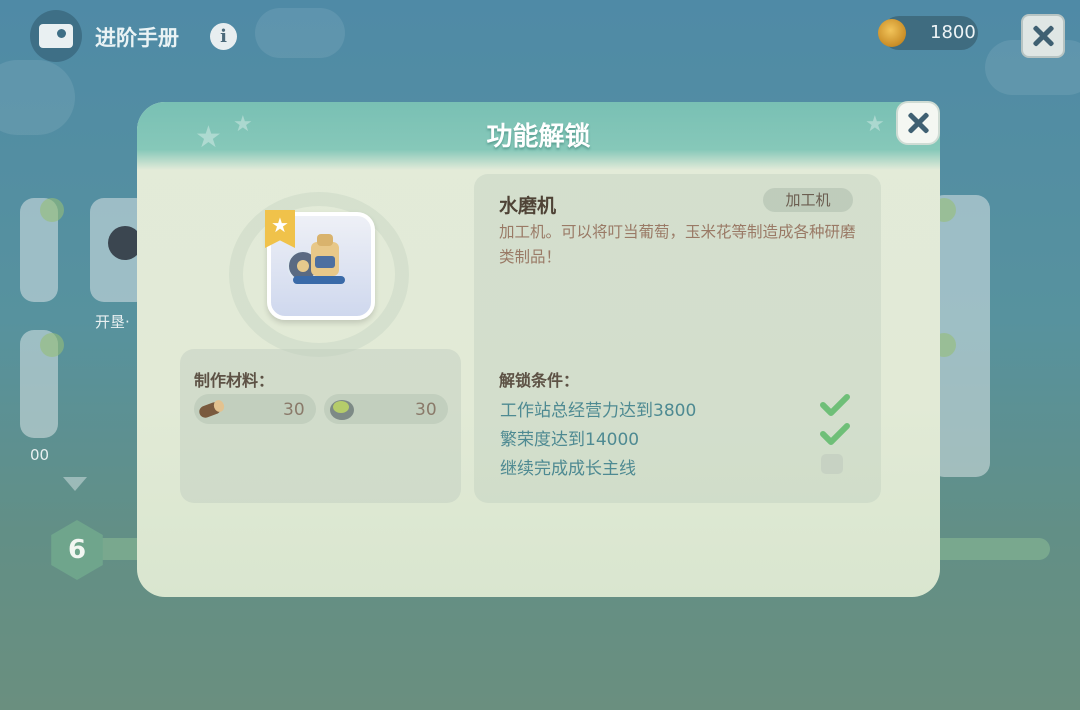 The height and width of the screenshot is (710, 1080). What do you see at coordinates (137, 38) in the screenshot?
I see `page-title: 进阶手册` at bounding box center [137, 38].